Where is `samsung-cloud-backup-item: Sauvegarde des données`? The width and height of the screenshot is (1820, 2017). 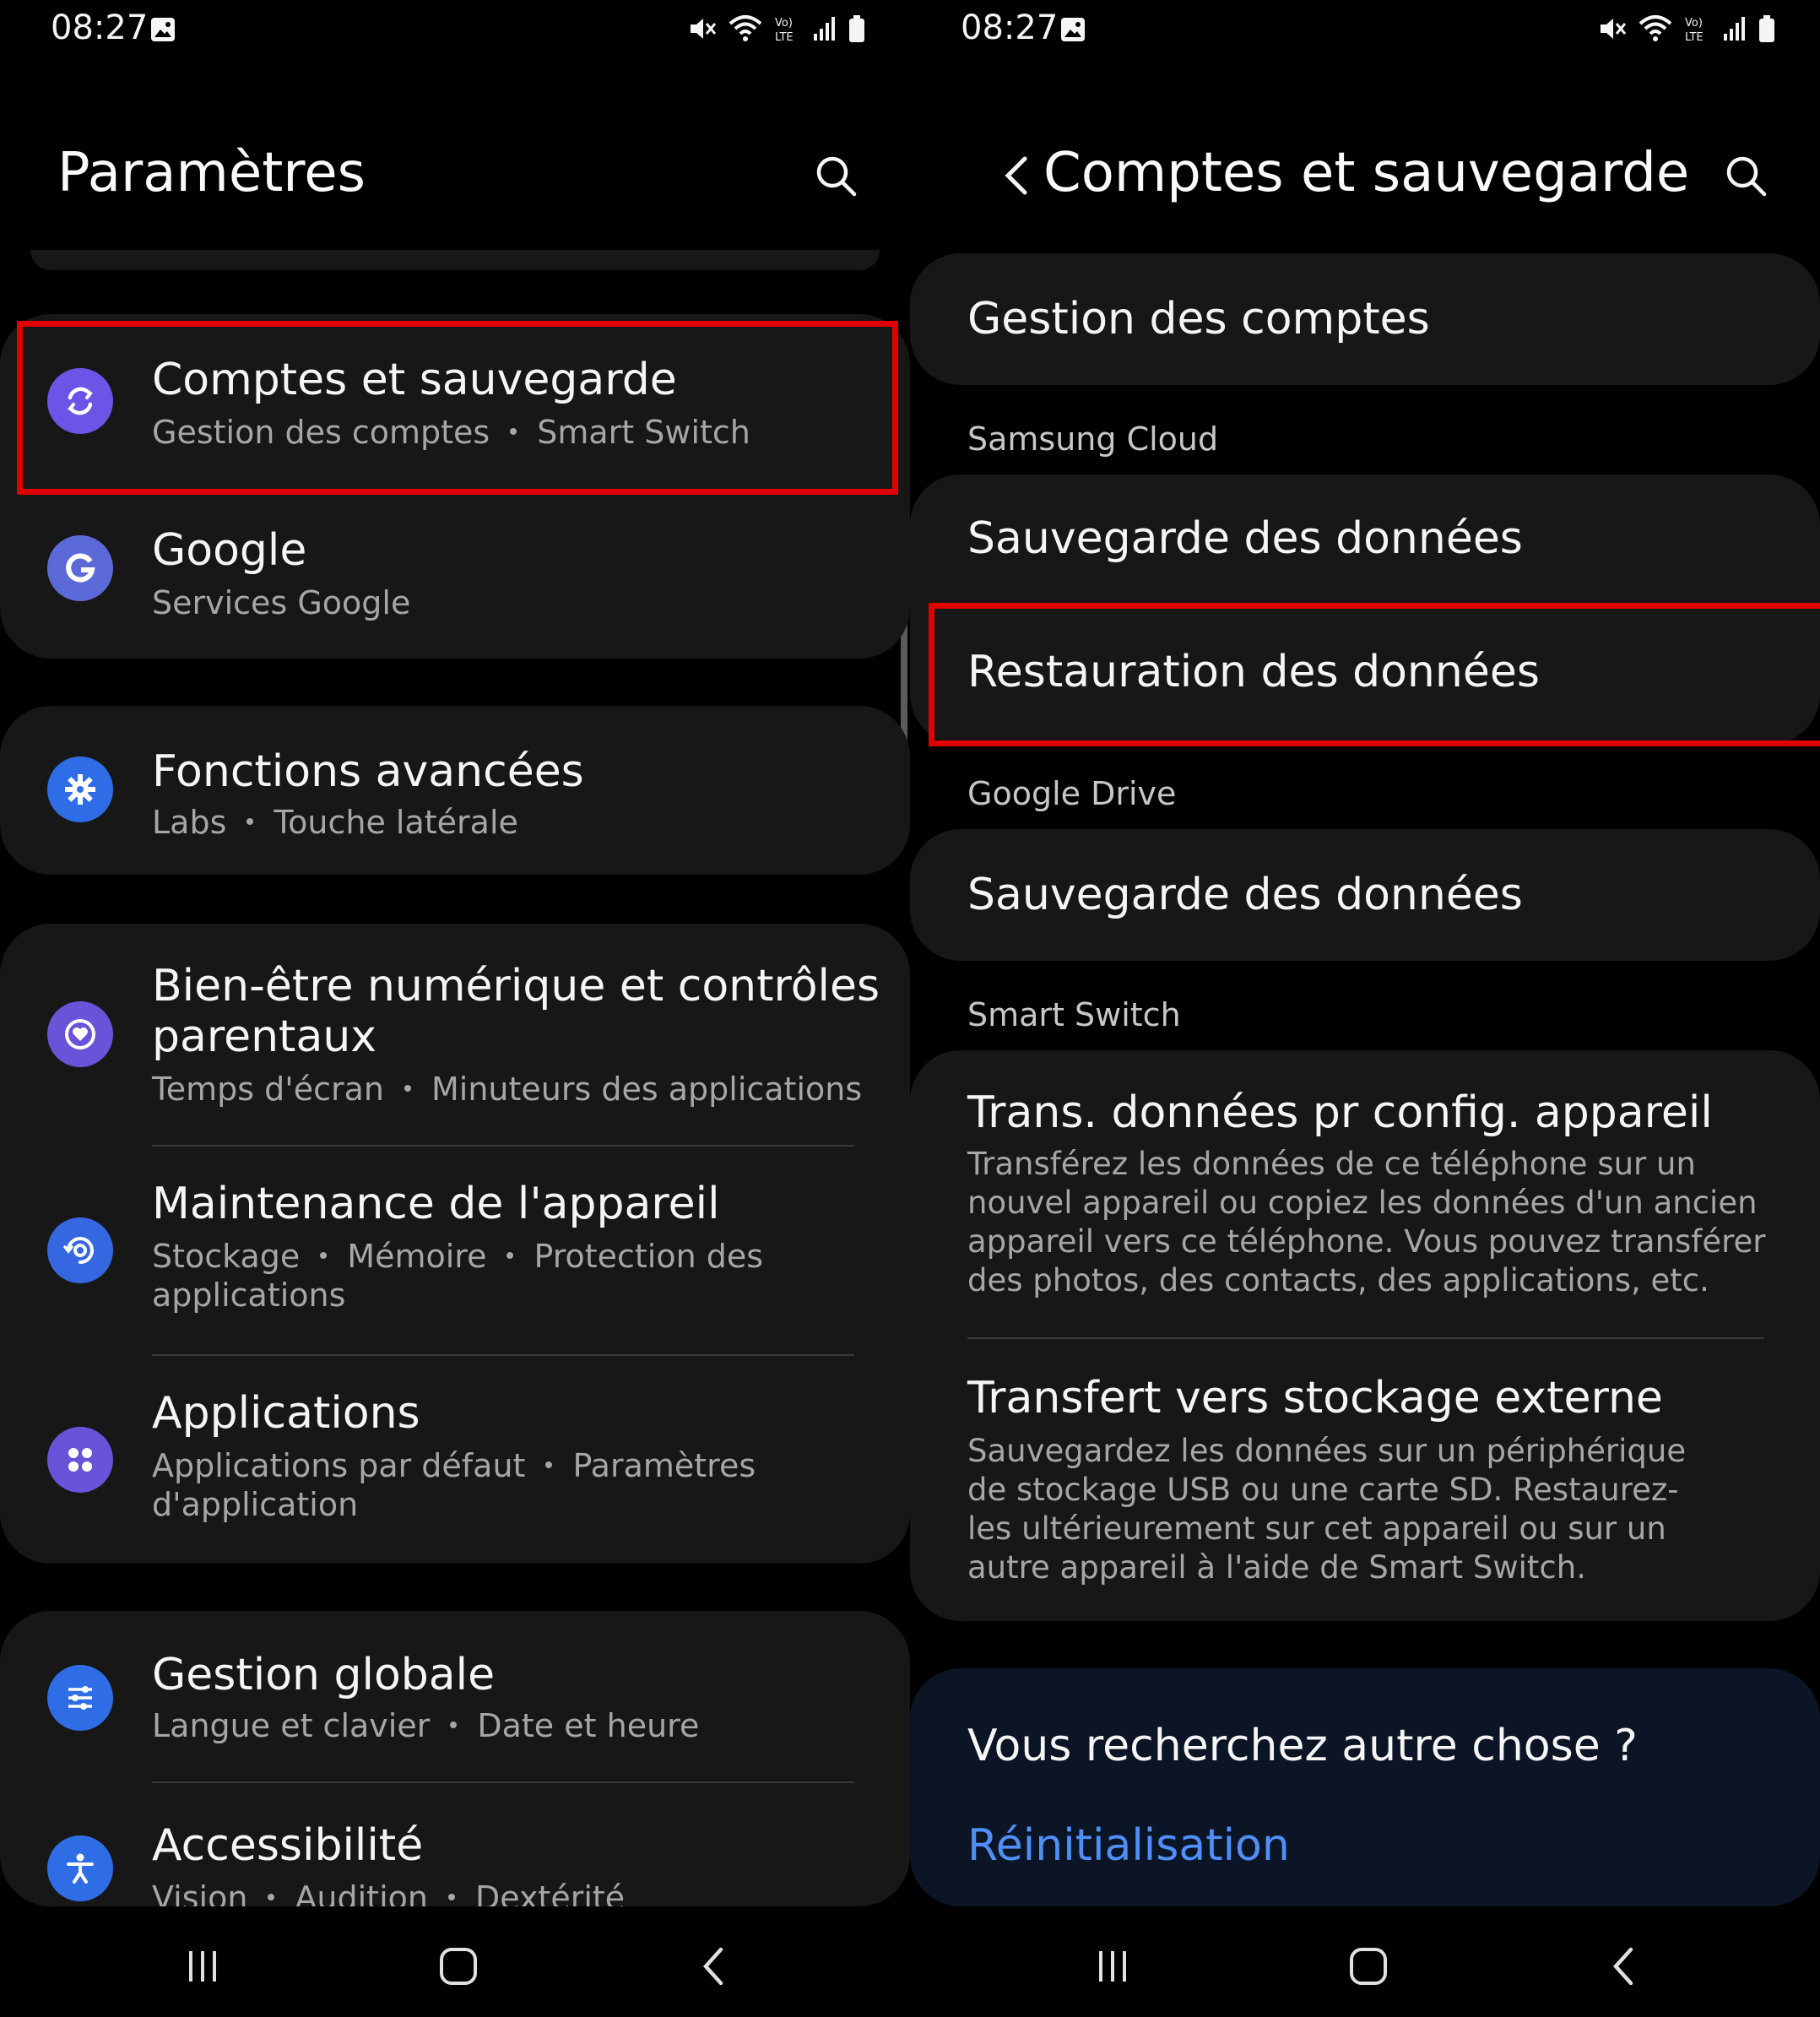
samsung-cloud-backup-item: Sauvegarde des données is located at coordinates (1365, 541).